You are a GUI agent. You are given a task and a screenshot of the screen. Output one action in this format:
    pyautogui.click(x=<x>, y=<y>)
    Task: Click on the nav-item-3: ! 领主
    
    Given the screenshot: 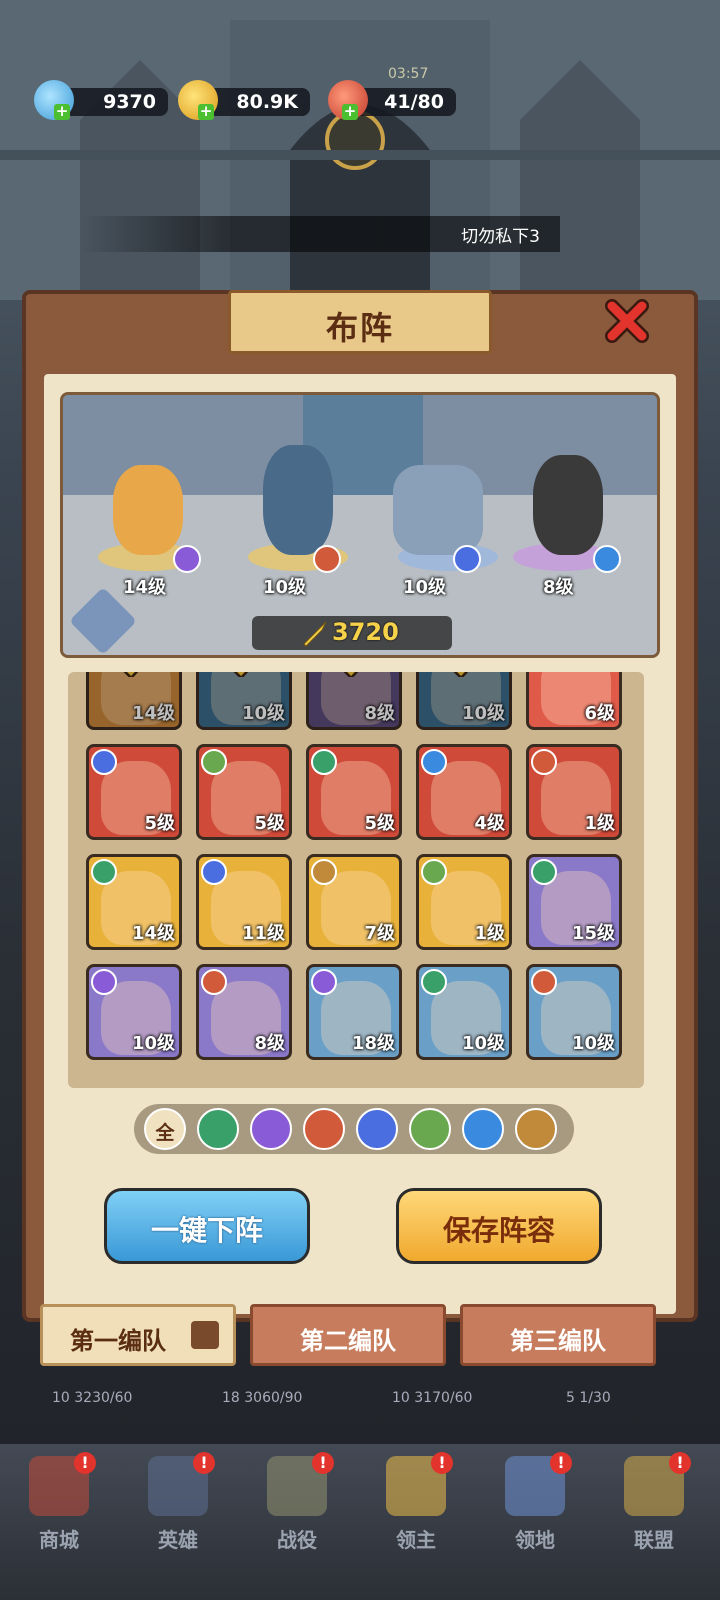 What is the action you would take?
    pyautogui.click(x=416, y=1512)
    